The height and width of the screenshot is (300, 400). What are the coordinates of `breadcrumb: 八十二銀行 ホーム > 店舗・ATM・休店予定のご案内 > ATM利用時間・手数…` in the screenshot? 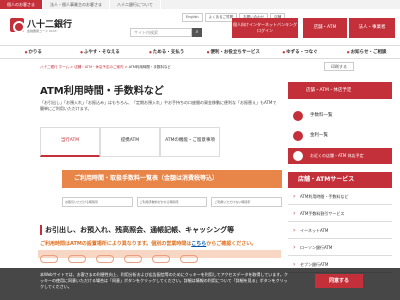 It's located at (105, 67).